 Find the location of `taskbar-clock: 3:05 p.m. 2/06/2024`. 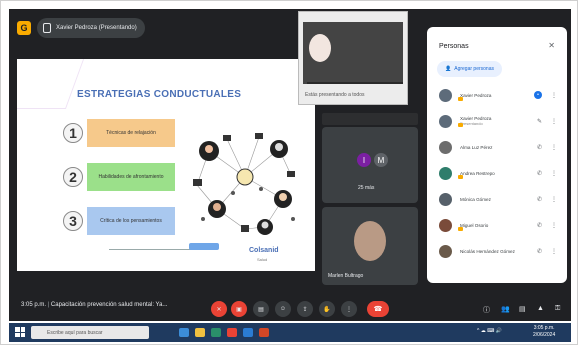

taskbar-clock: 3:05 p.m. 2/06/2024 is located at coordinates (544, 332).